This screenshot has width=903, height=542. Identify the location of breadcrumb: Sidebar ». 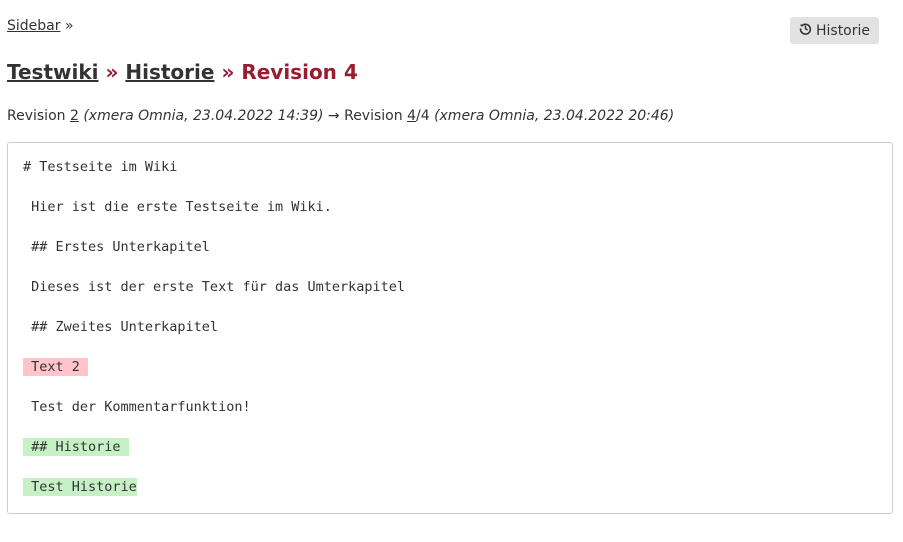
(40, 26).